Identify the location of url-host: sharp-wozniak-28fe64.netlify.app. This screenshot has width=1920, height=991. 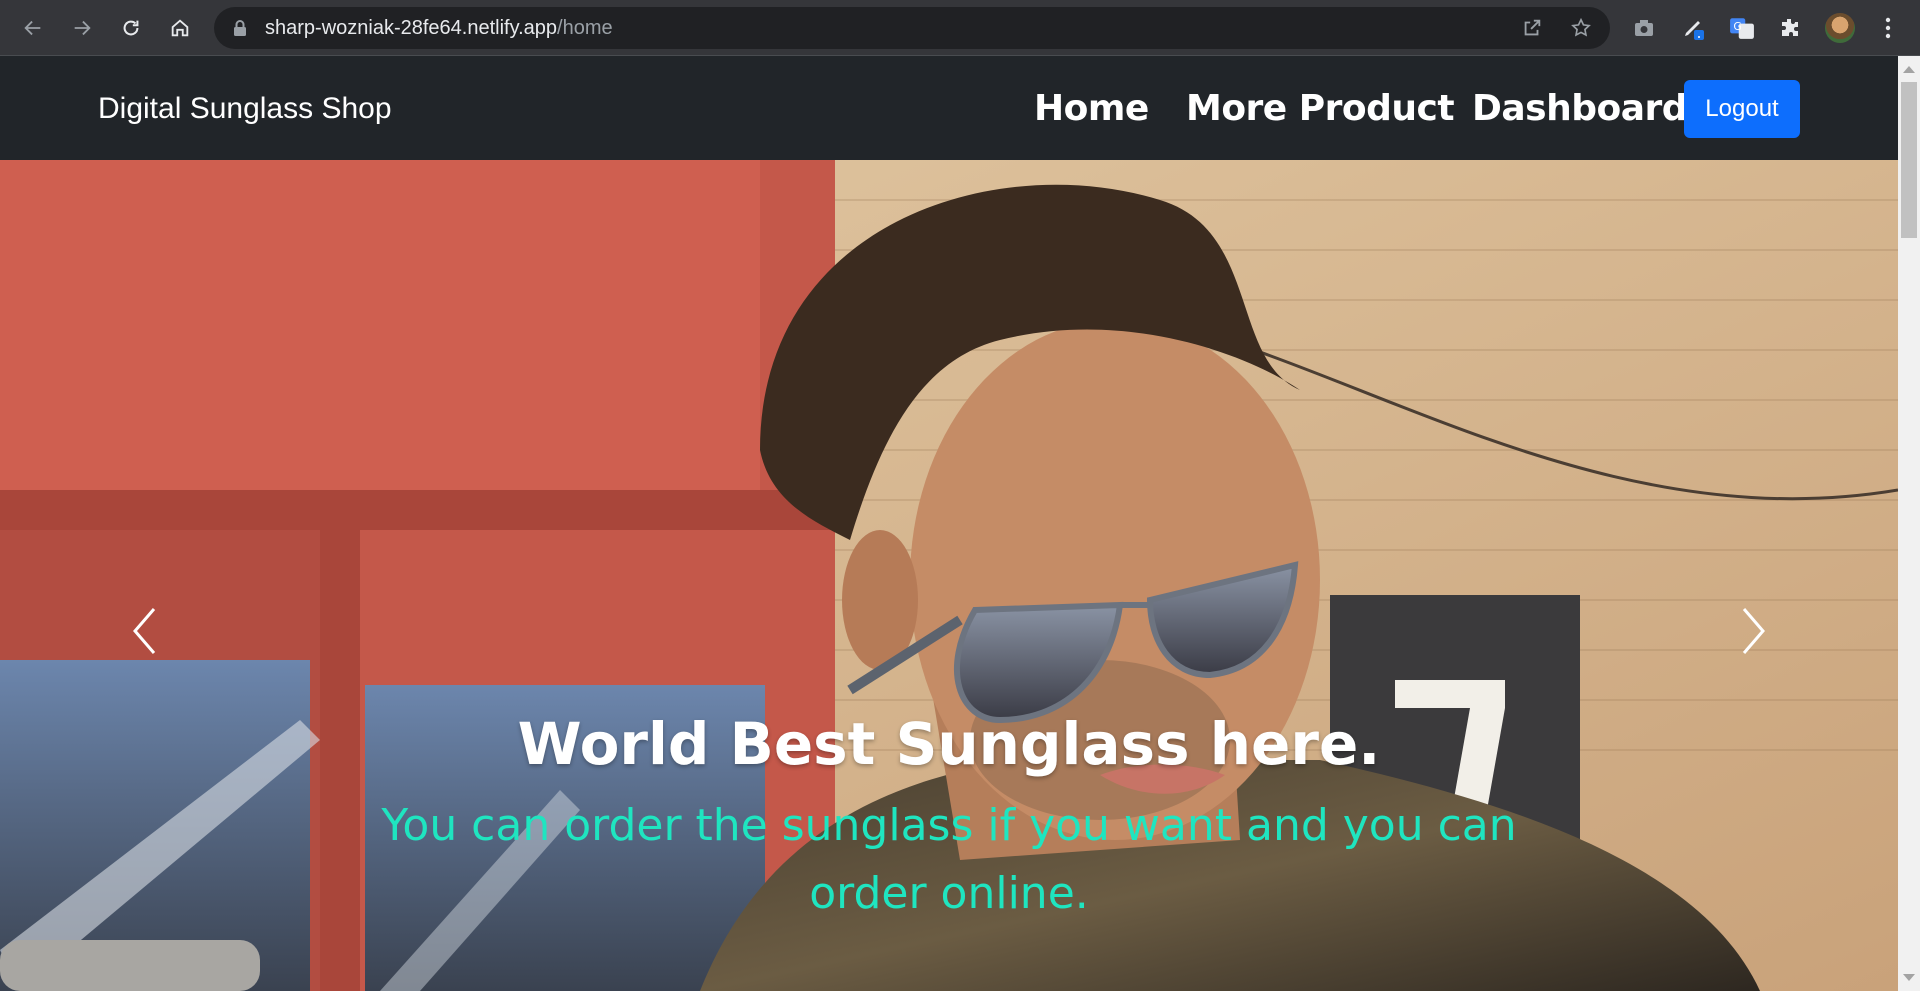
(411, 28).